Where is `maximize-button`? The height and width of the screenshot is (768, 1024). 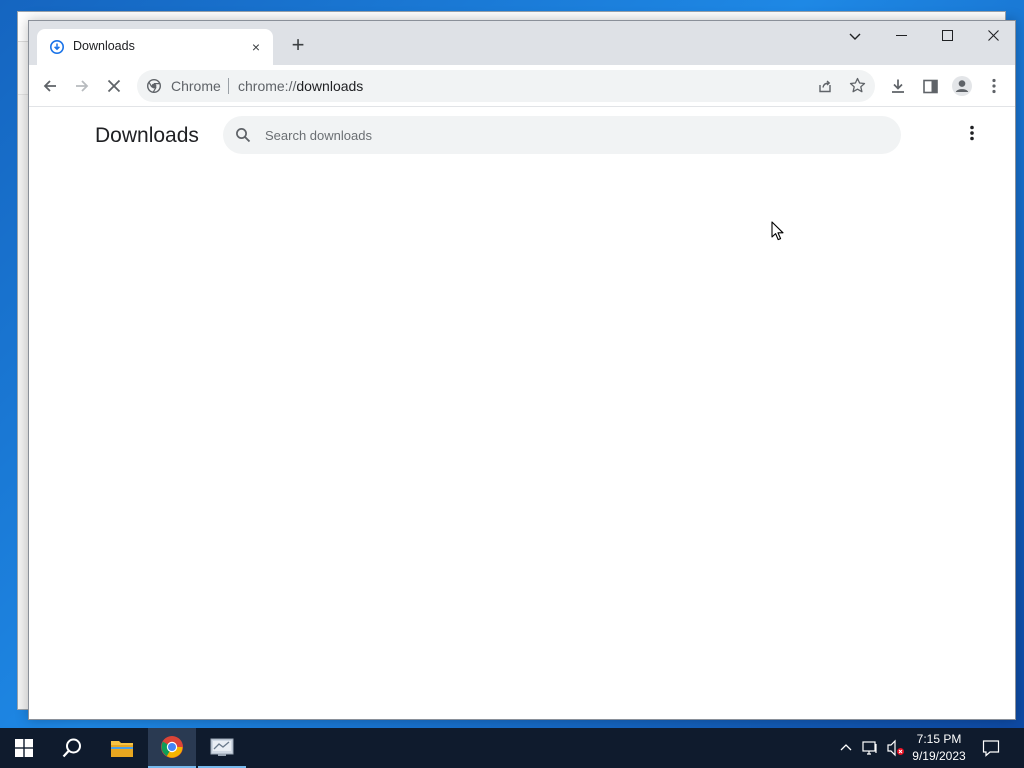 maximize-button is located at coordinates (947, 37).